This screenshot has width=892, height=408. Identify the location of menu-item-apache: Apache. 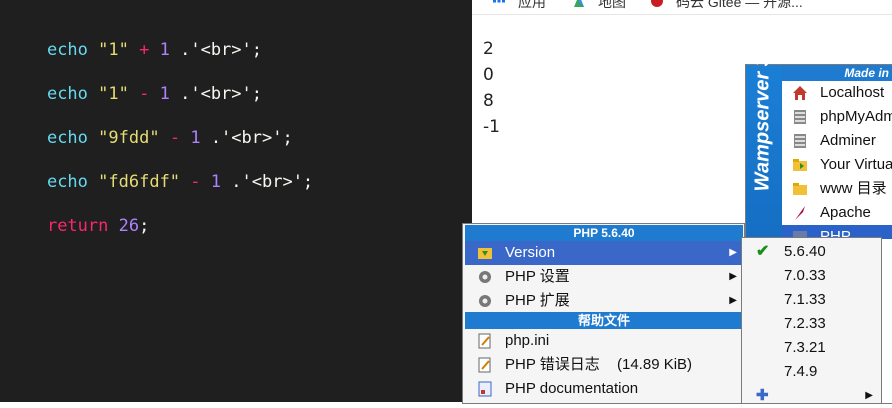
(837, 213).